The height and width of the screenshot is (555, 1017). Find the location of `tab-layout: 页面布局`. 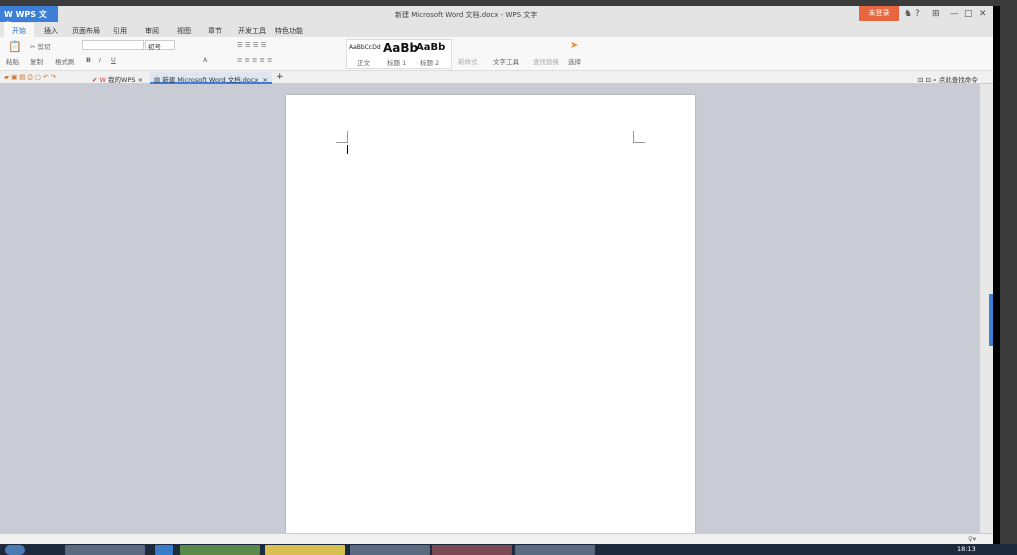

tab-layout: 页面布局 is located at coordinates (86, 31).